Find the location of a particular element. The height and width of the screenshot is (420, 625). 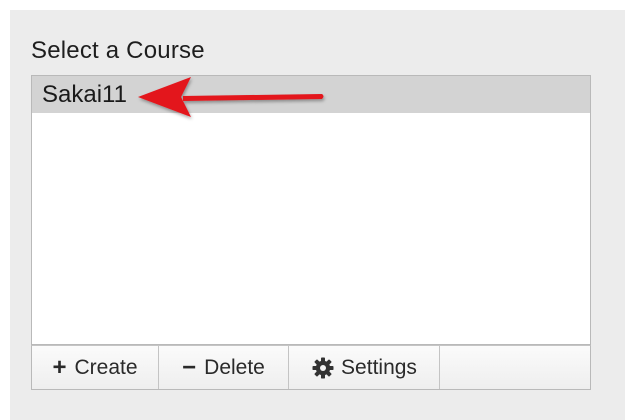

create-button: + Create is located at coordinates (95, 367).